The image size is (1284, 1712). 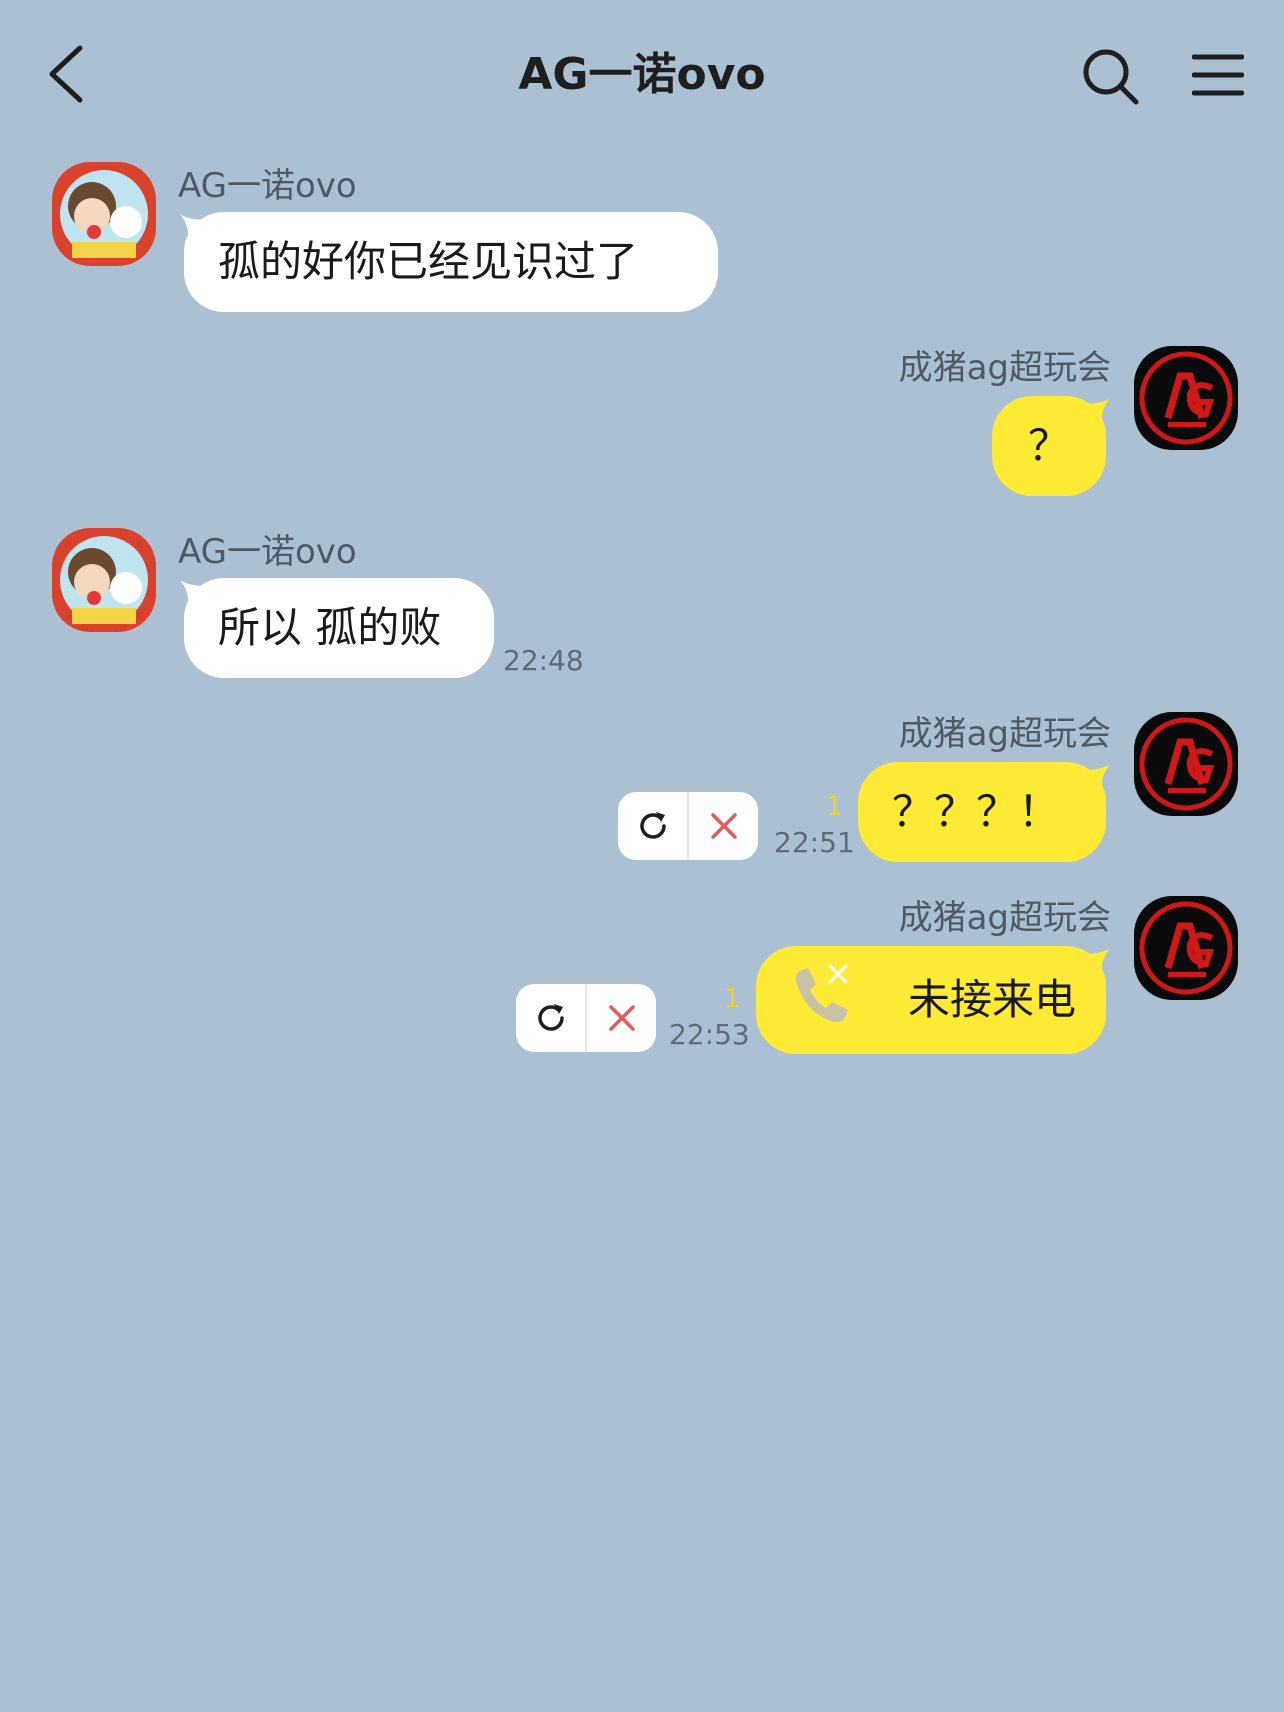 What do you see at coordinates (821, 993) in the screenshot?
I see `missed-call-icon` at bounding box center [821, 993].